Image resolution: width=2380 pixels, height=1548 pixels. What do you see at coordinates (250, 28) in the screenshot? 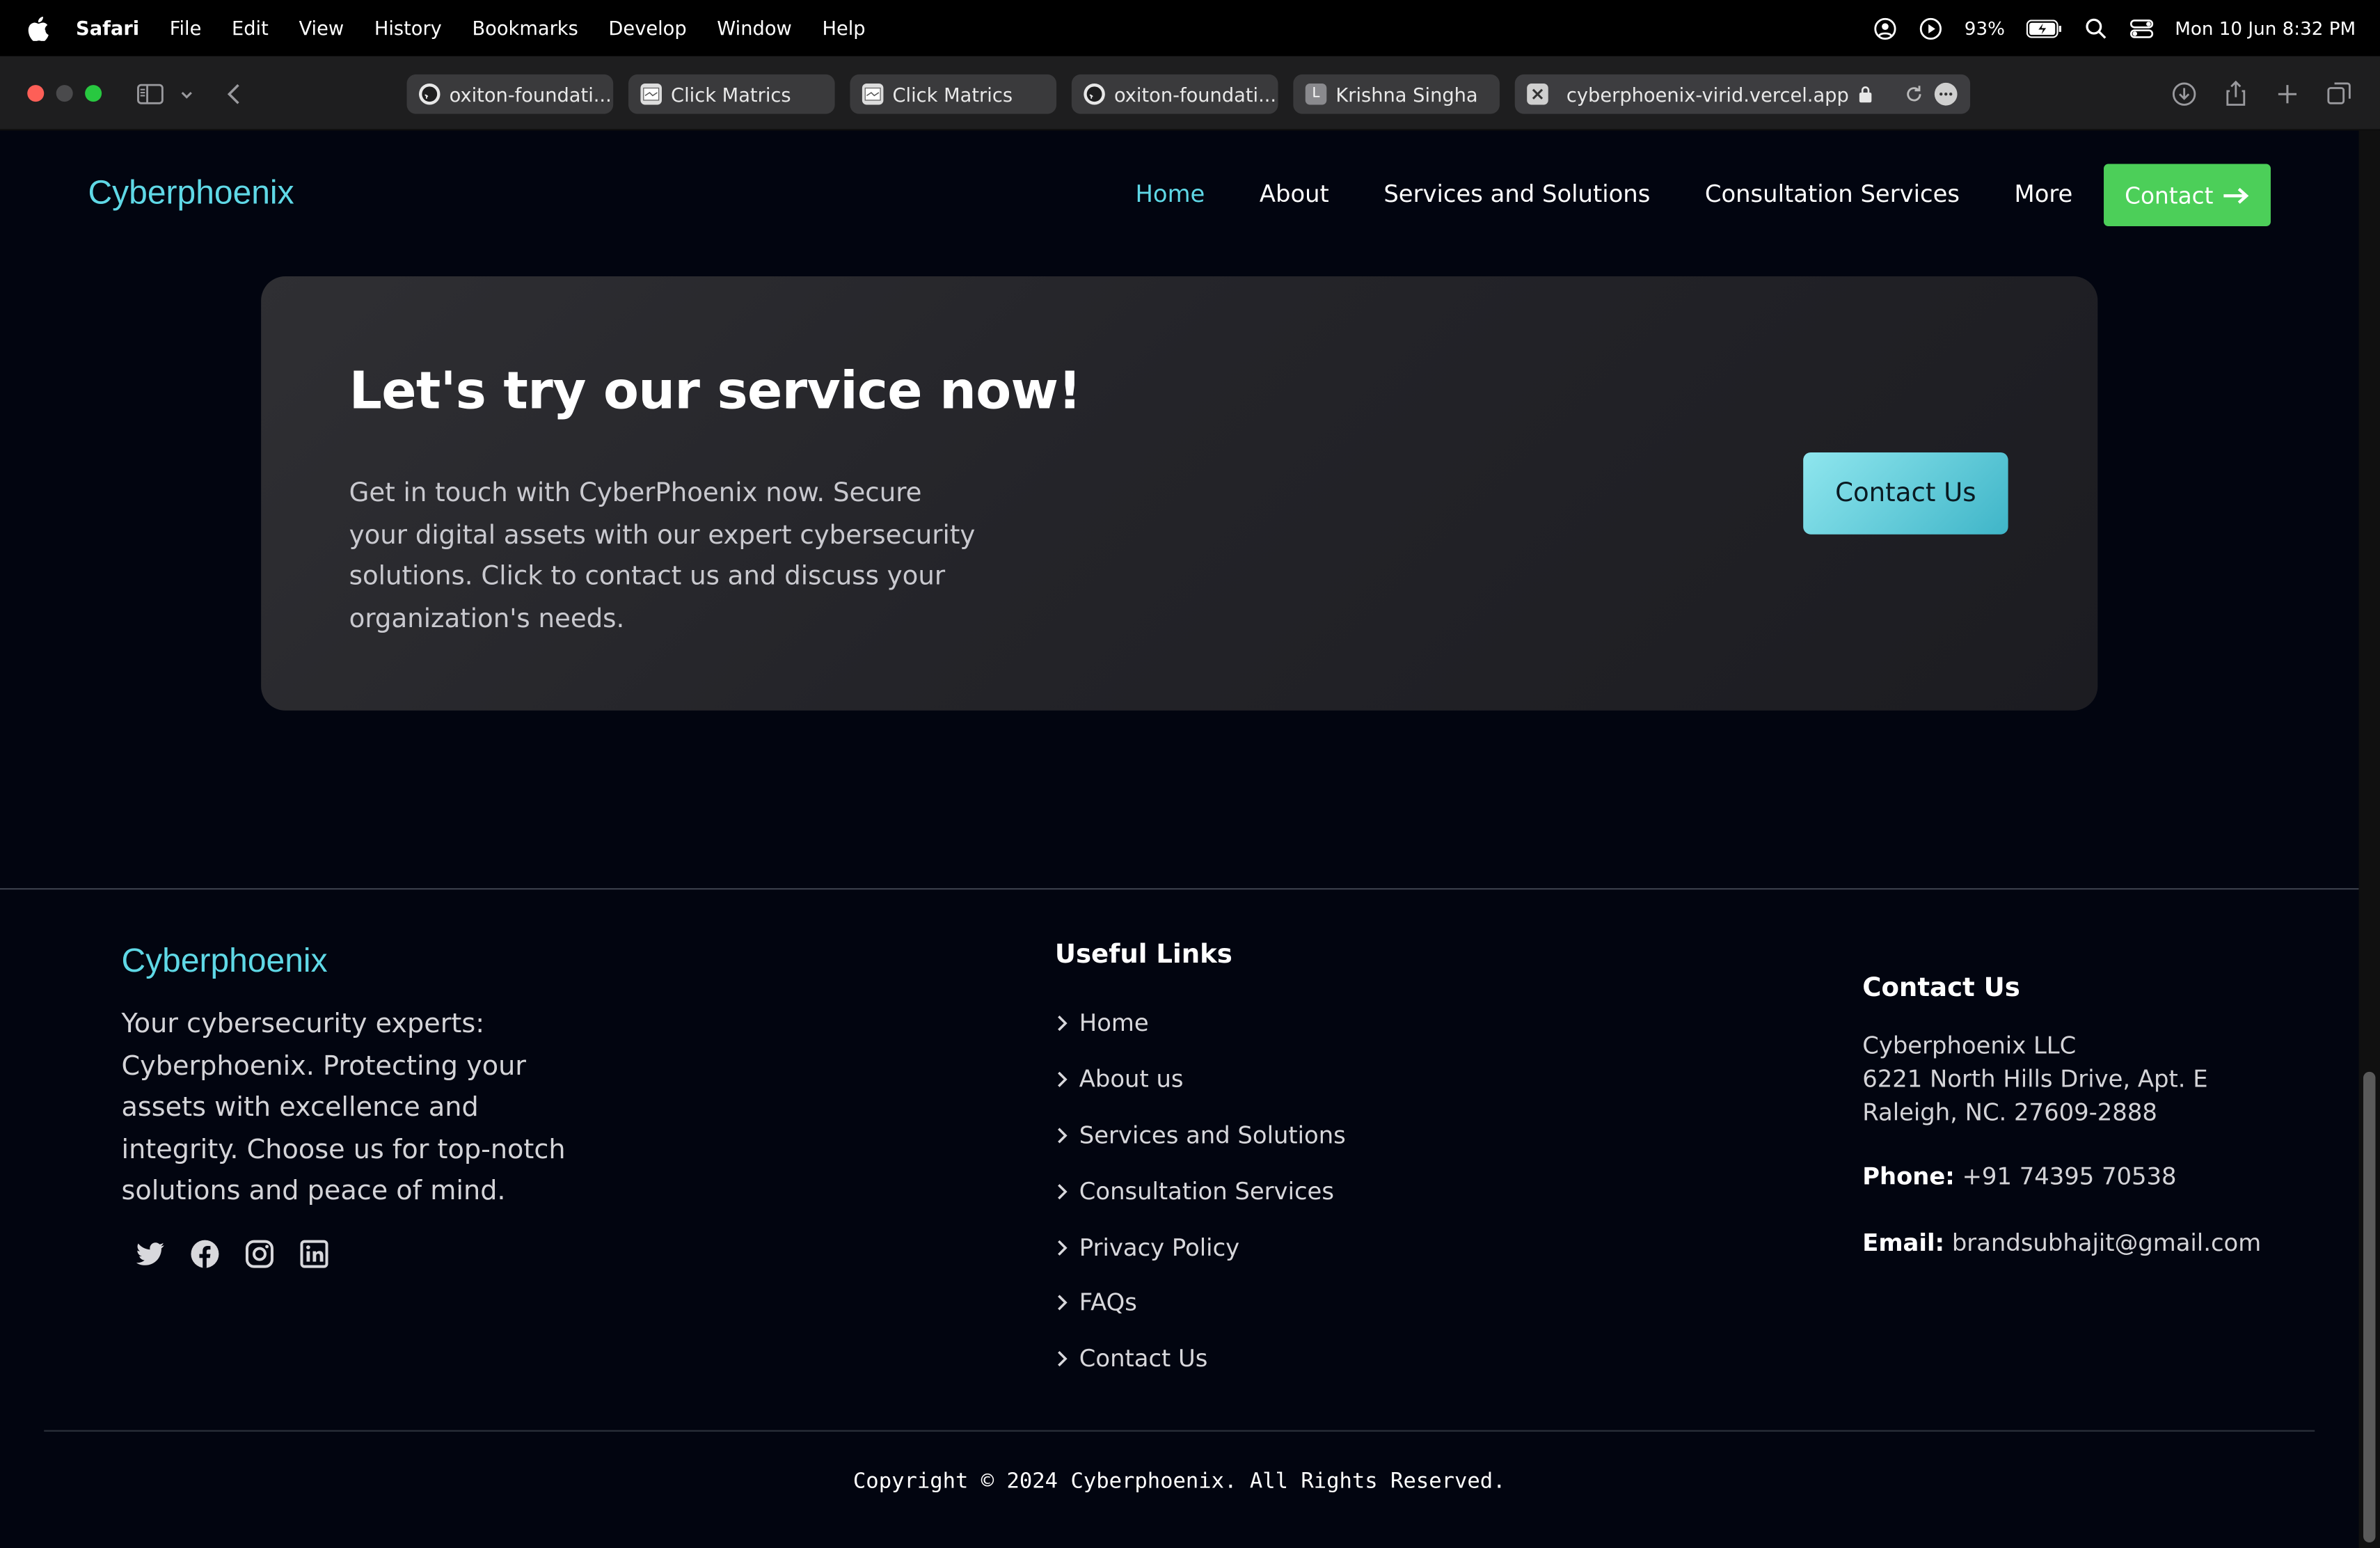
I see `menu-edit: Edit` at bounding box center [250, 28].